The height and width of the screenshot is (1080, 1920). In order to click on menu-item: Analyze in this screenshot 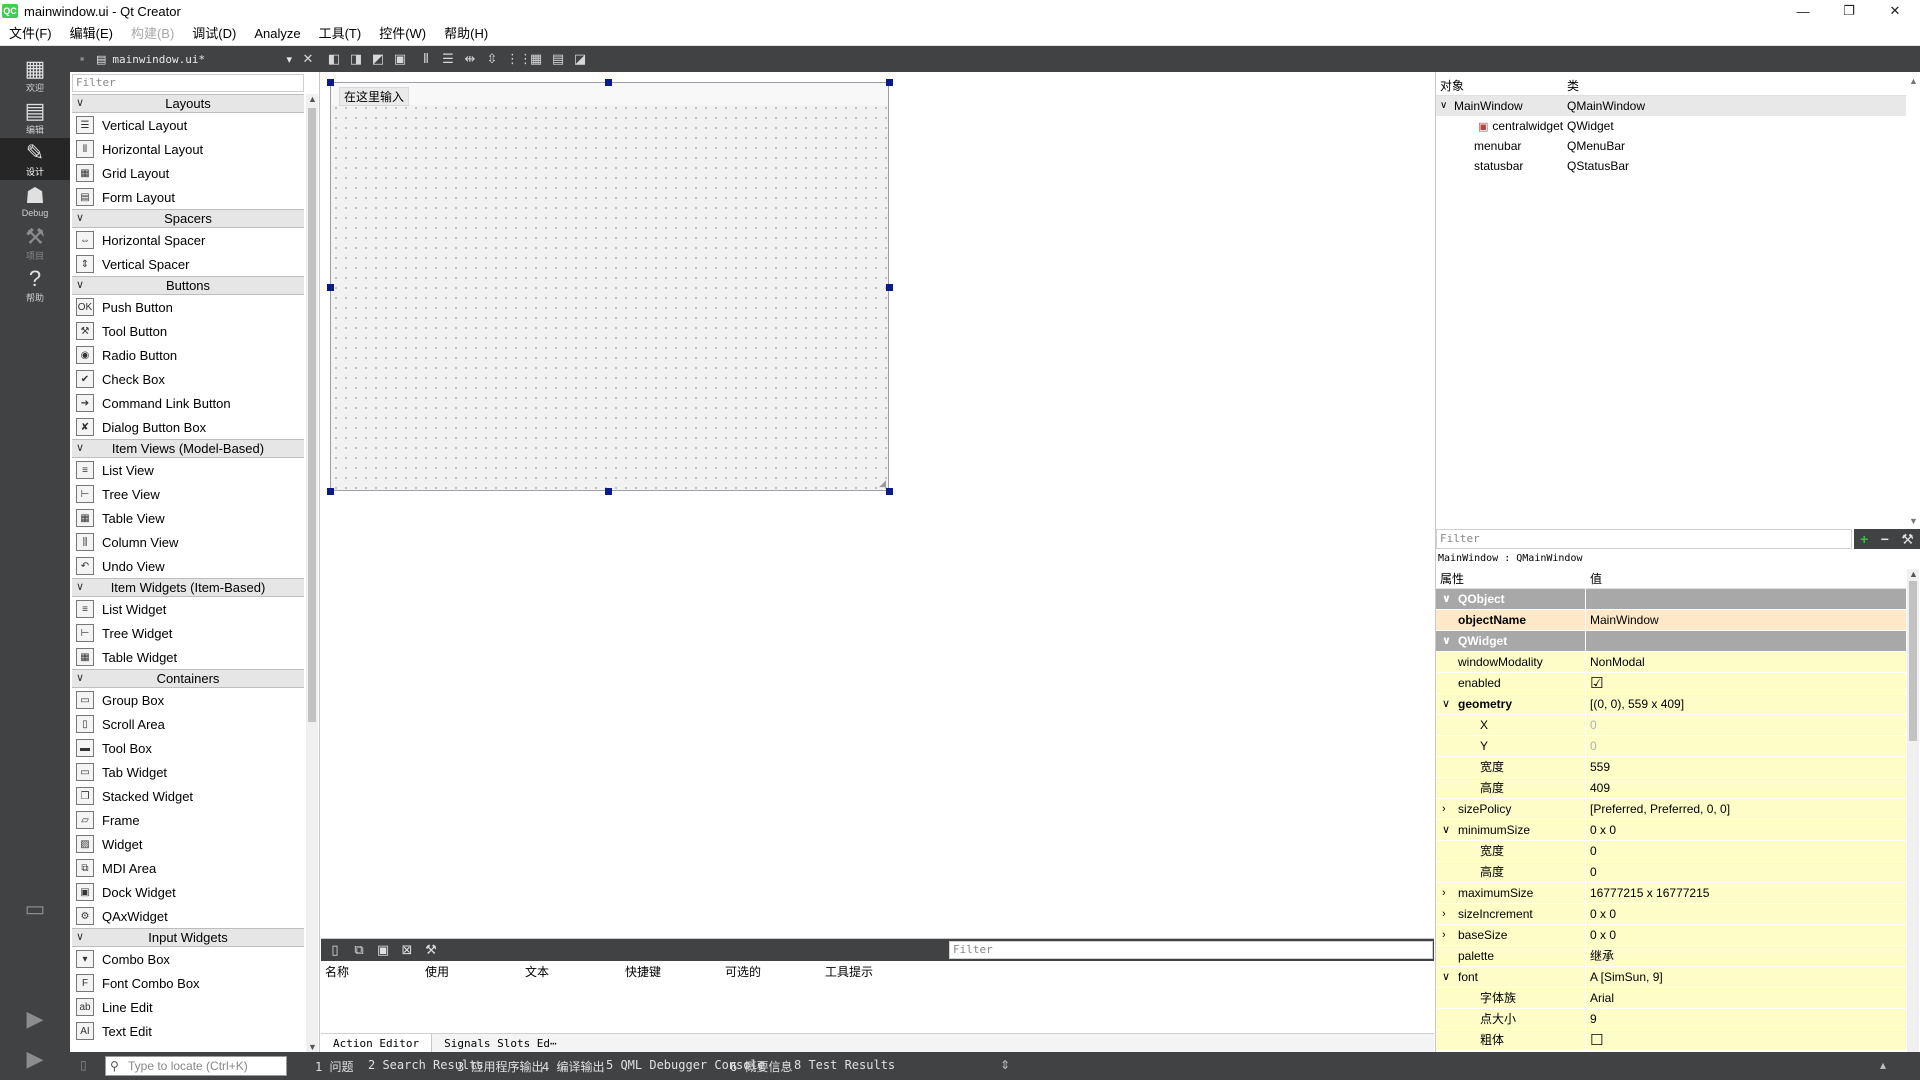, I will do `click(277, 34)`.